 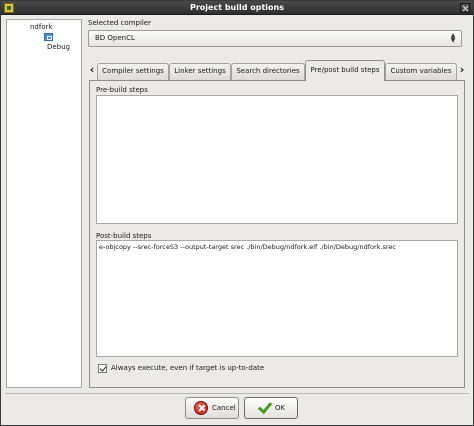 I want to click on title-bar: Project build options, so click(x=237, y=8).